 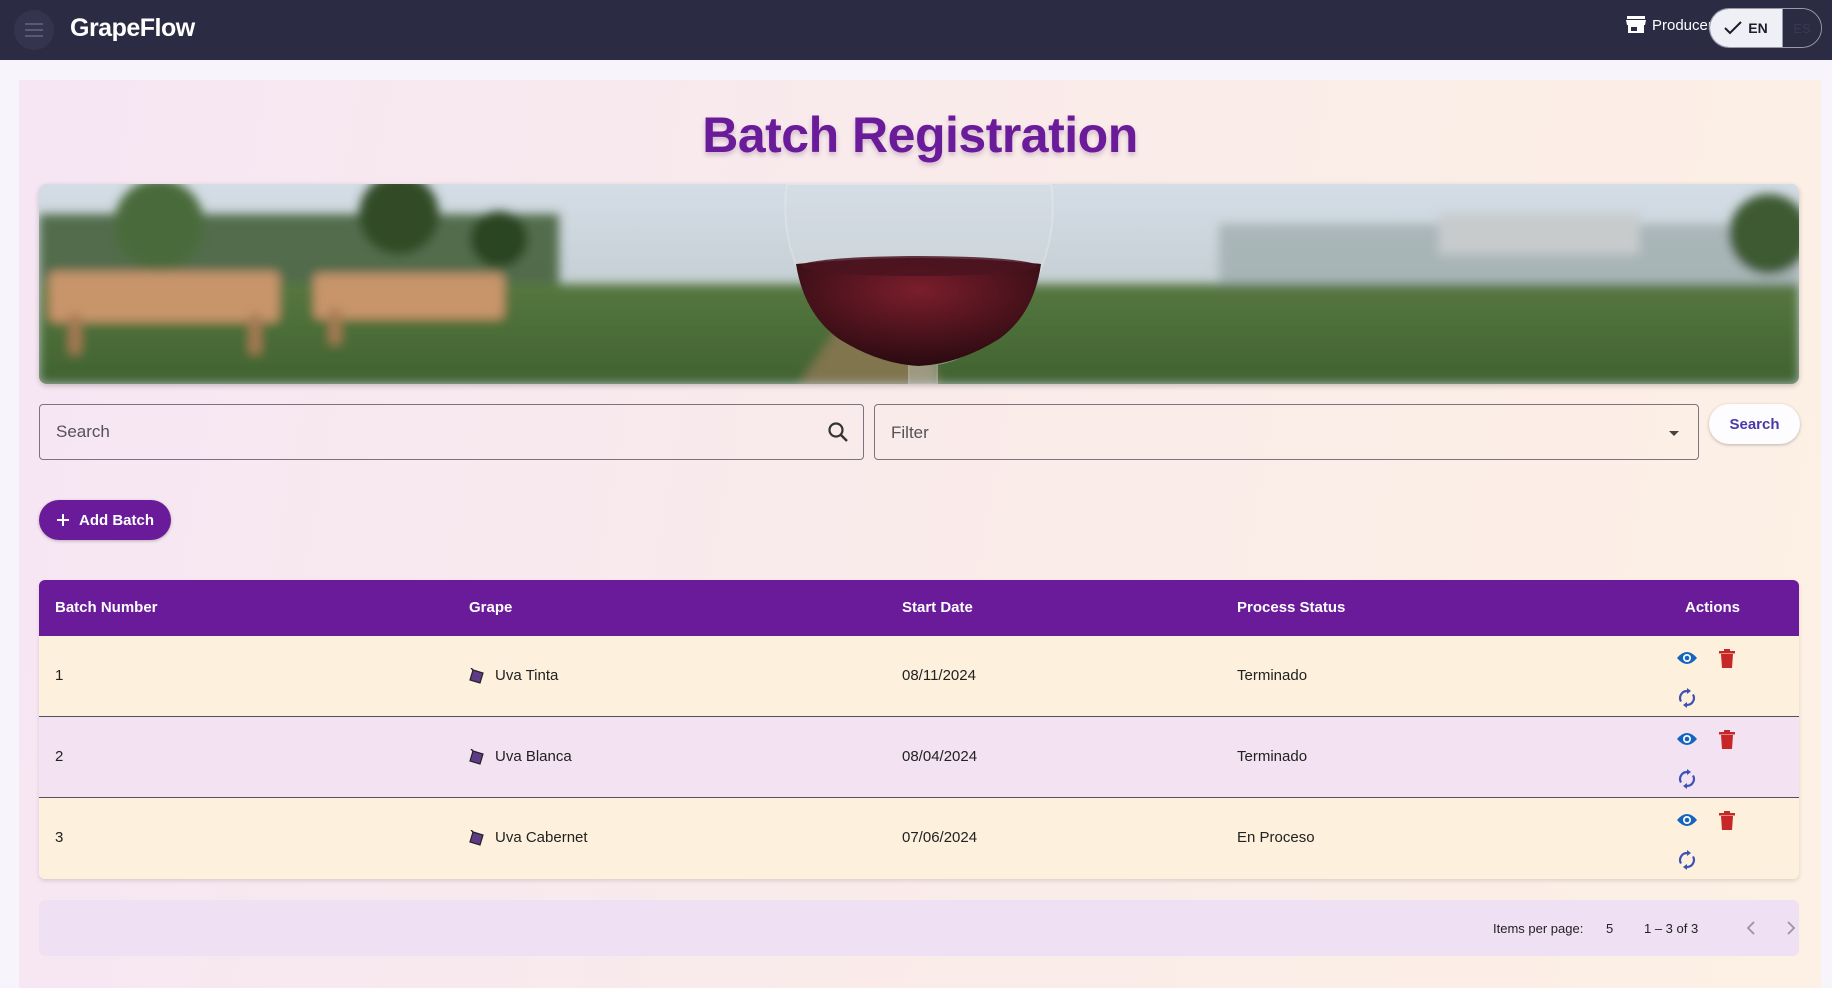 I want to click on search-button: Search, so click(x=1754, y=424).